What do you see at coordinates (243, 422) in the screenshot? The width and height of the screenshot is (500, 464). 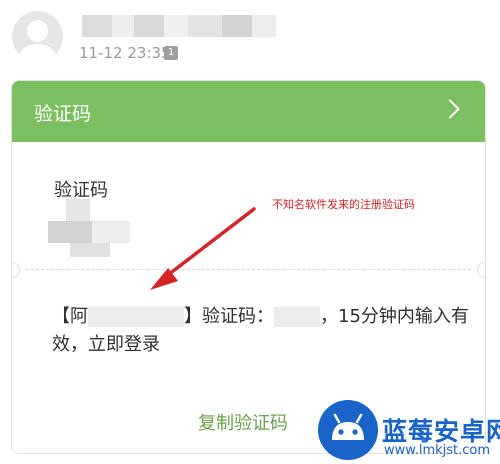 I see `copy-code-button: 复制验证码` at bounding box center [243, 422].